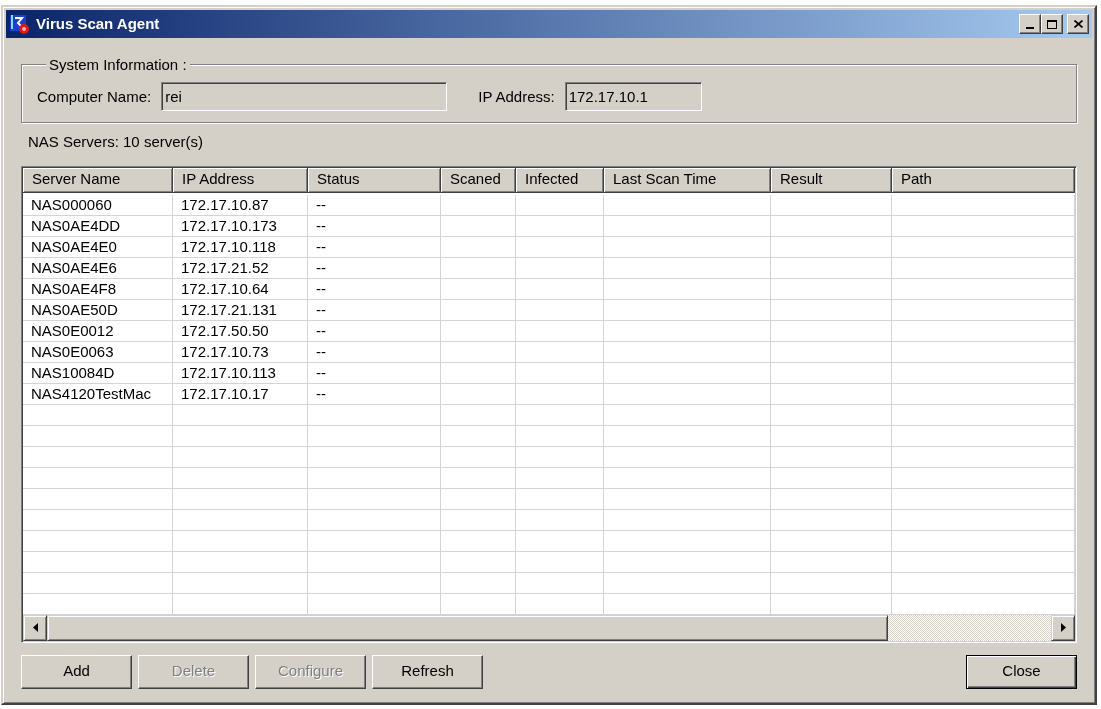 The image size is (1101, 709). Describe the element at coordinates (20, 24) in the screenshot. I see `app-icon` at that location.